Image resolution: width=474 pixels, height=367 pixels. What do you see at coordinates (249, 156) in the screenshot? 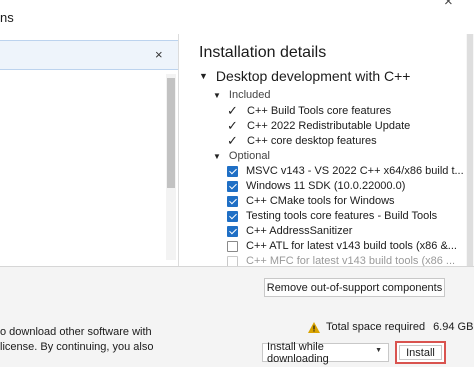
I see `optional-label: Optional` at bounding box center [249, 156].